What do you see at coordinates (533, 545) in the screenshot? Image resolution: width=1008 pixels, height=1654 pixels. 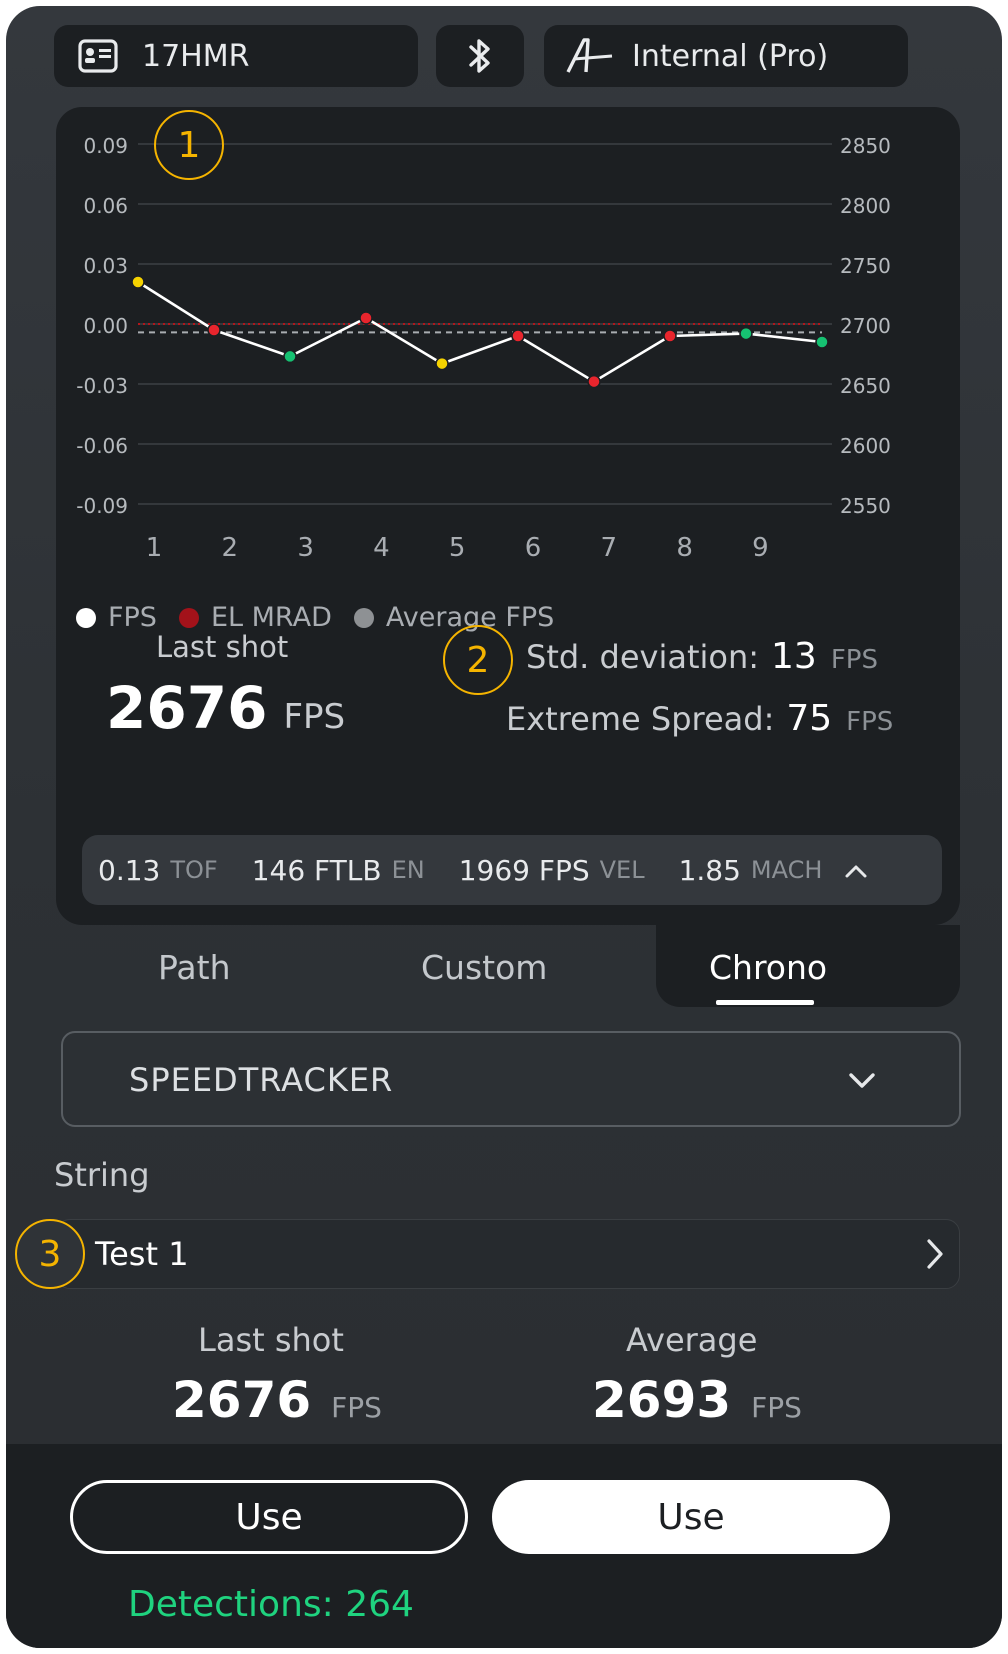 I see `x-tick-label: 6` at bounding box center [533, 545].